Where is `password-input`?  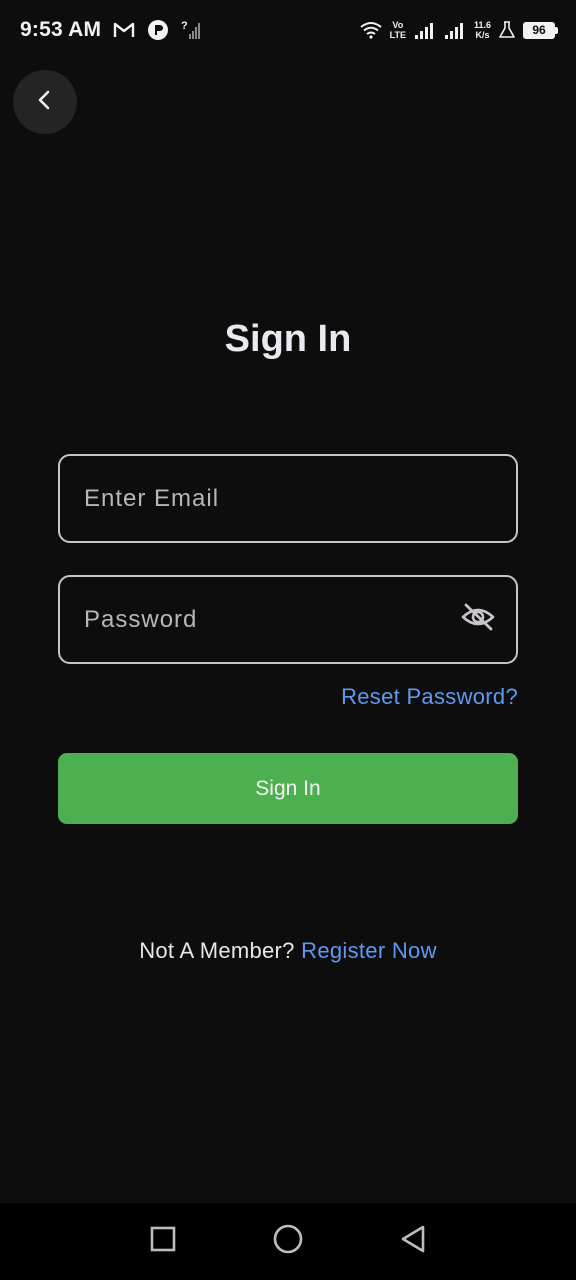
password-input is located at coordinates (271, 619).